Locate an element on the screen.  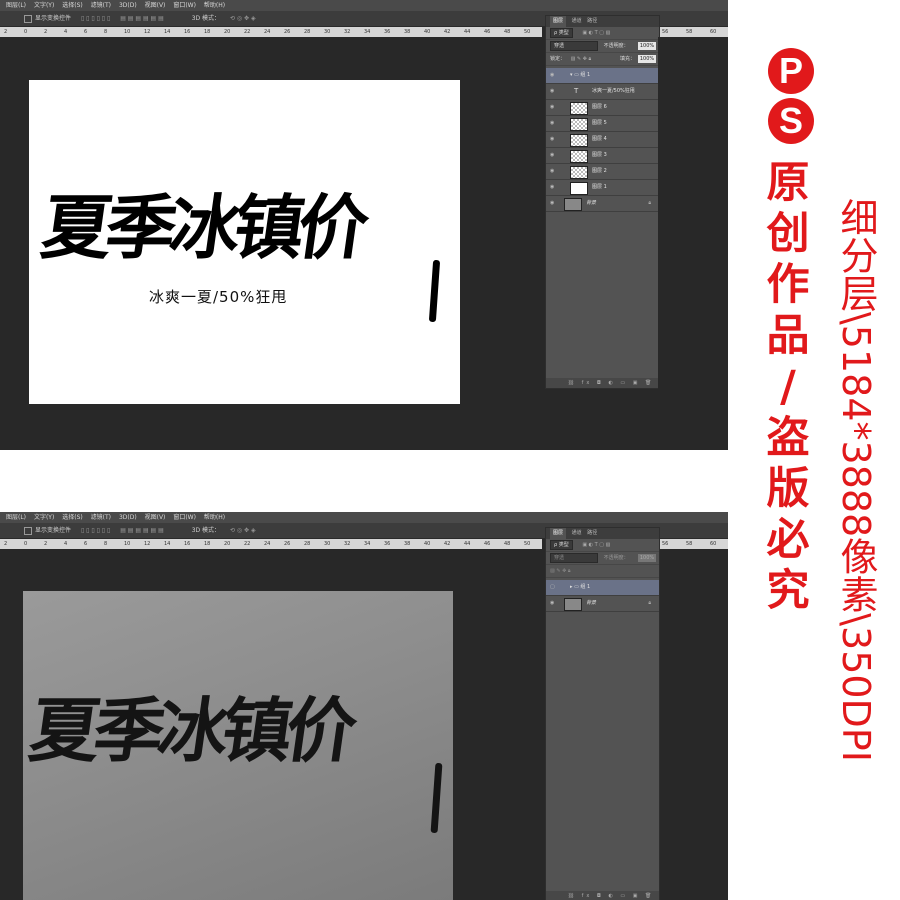
ruler-right: 56 58 60 is located at coordinates (693, 32).